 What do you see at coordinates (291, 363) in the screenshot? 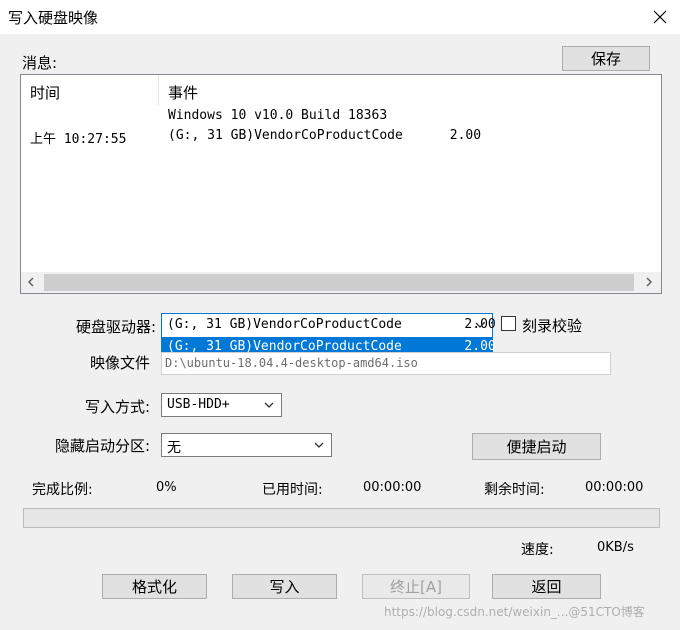
I see `image-file-value: D:\ubuntu-18.04.4-desktop-amd64.iso` at bounding box center [291, 363].